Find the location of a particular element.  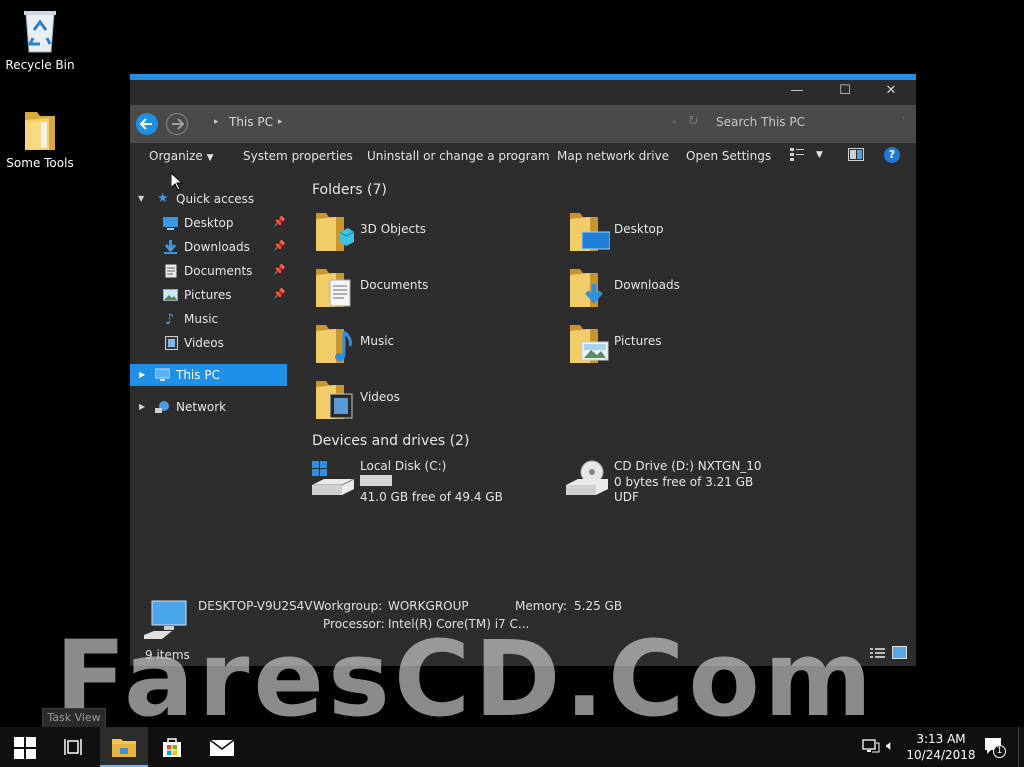

nav-item-desktop: Desktop 📌 is located at coordinates (208, 223).